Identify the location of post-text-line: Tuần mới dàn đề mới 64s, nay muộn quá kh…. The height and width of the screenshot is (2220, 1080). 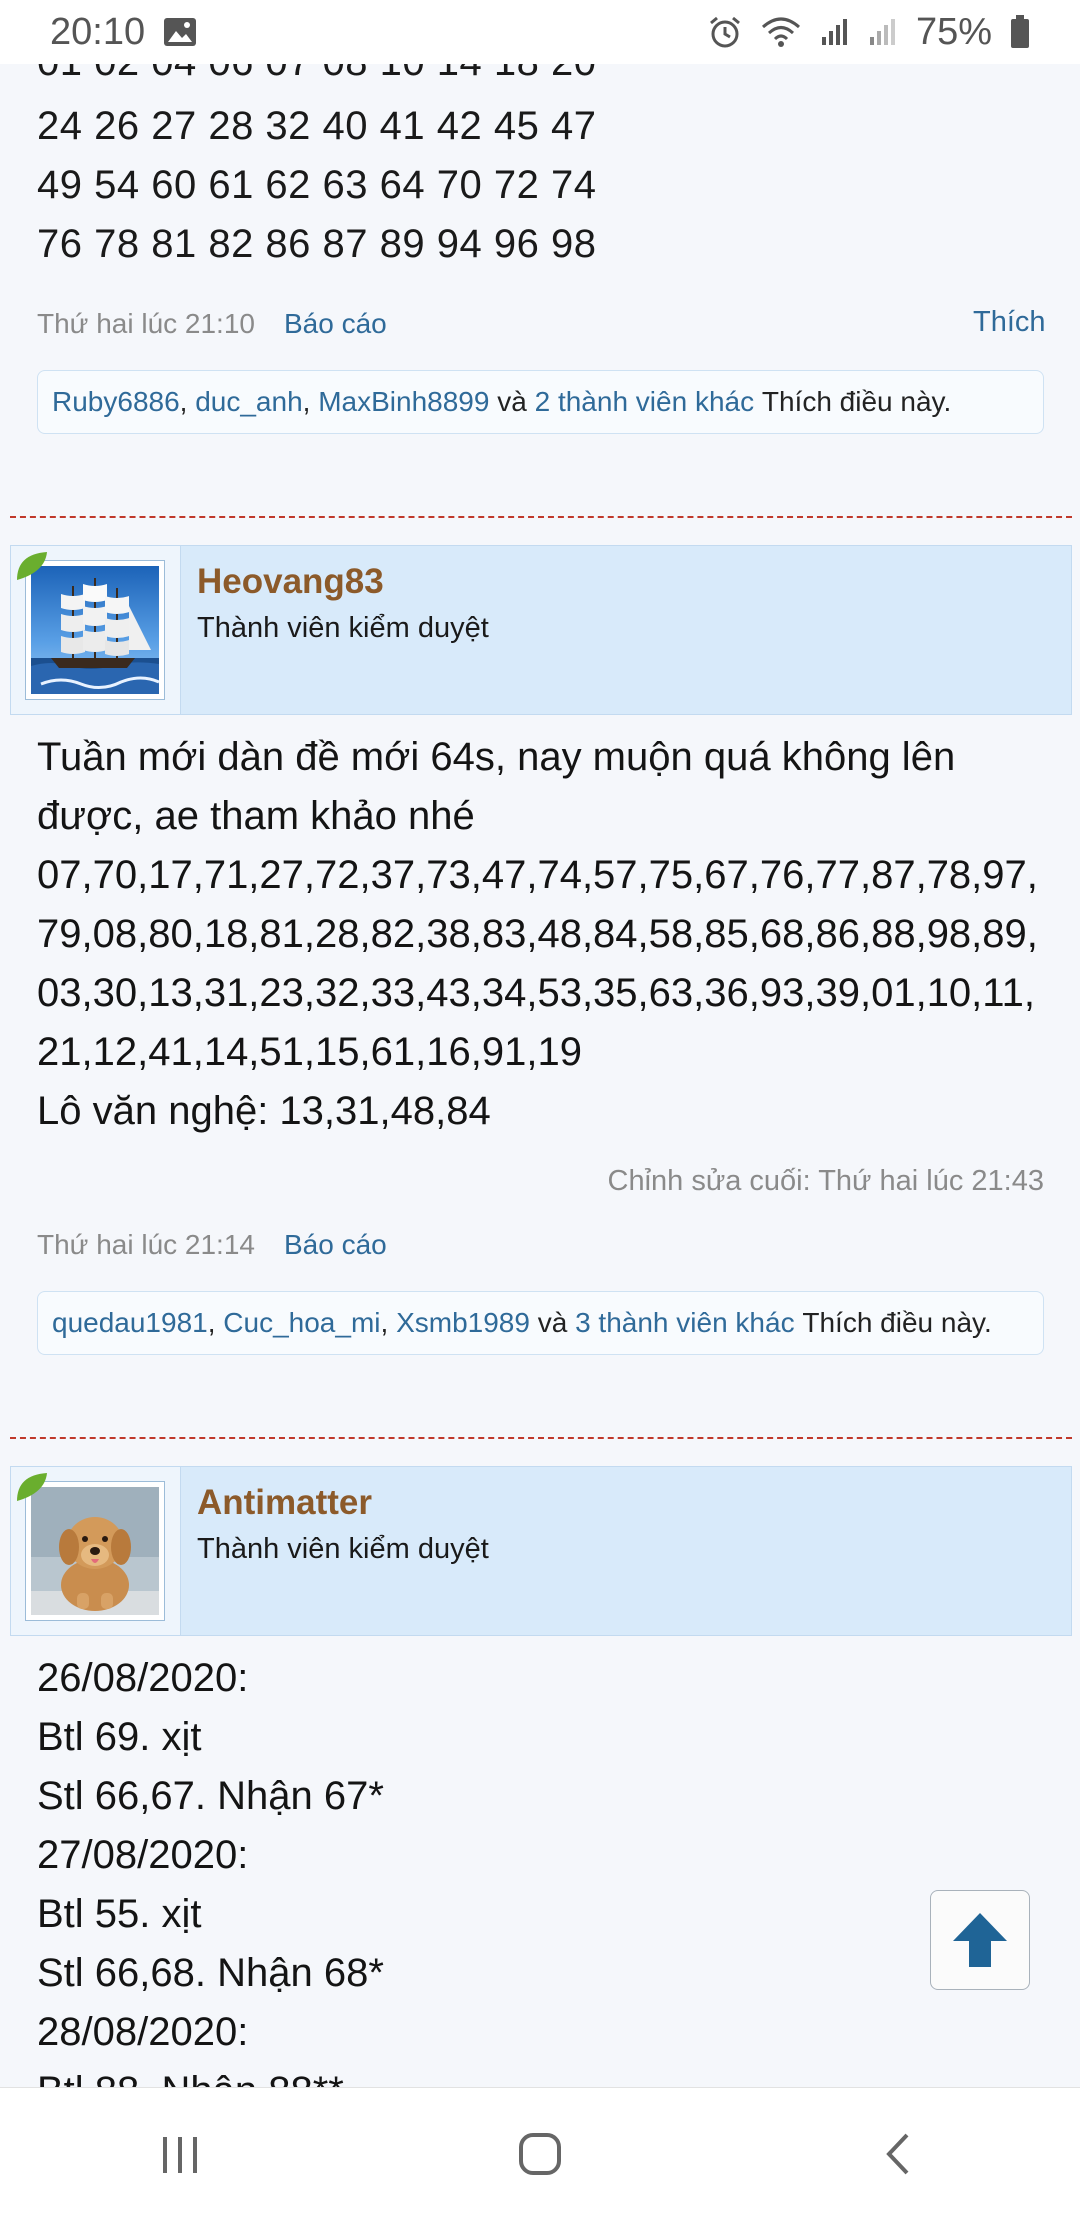
(496, 757).